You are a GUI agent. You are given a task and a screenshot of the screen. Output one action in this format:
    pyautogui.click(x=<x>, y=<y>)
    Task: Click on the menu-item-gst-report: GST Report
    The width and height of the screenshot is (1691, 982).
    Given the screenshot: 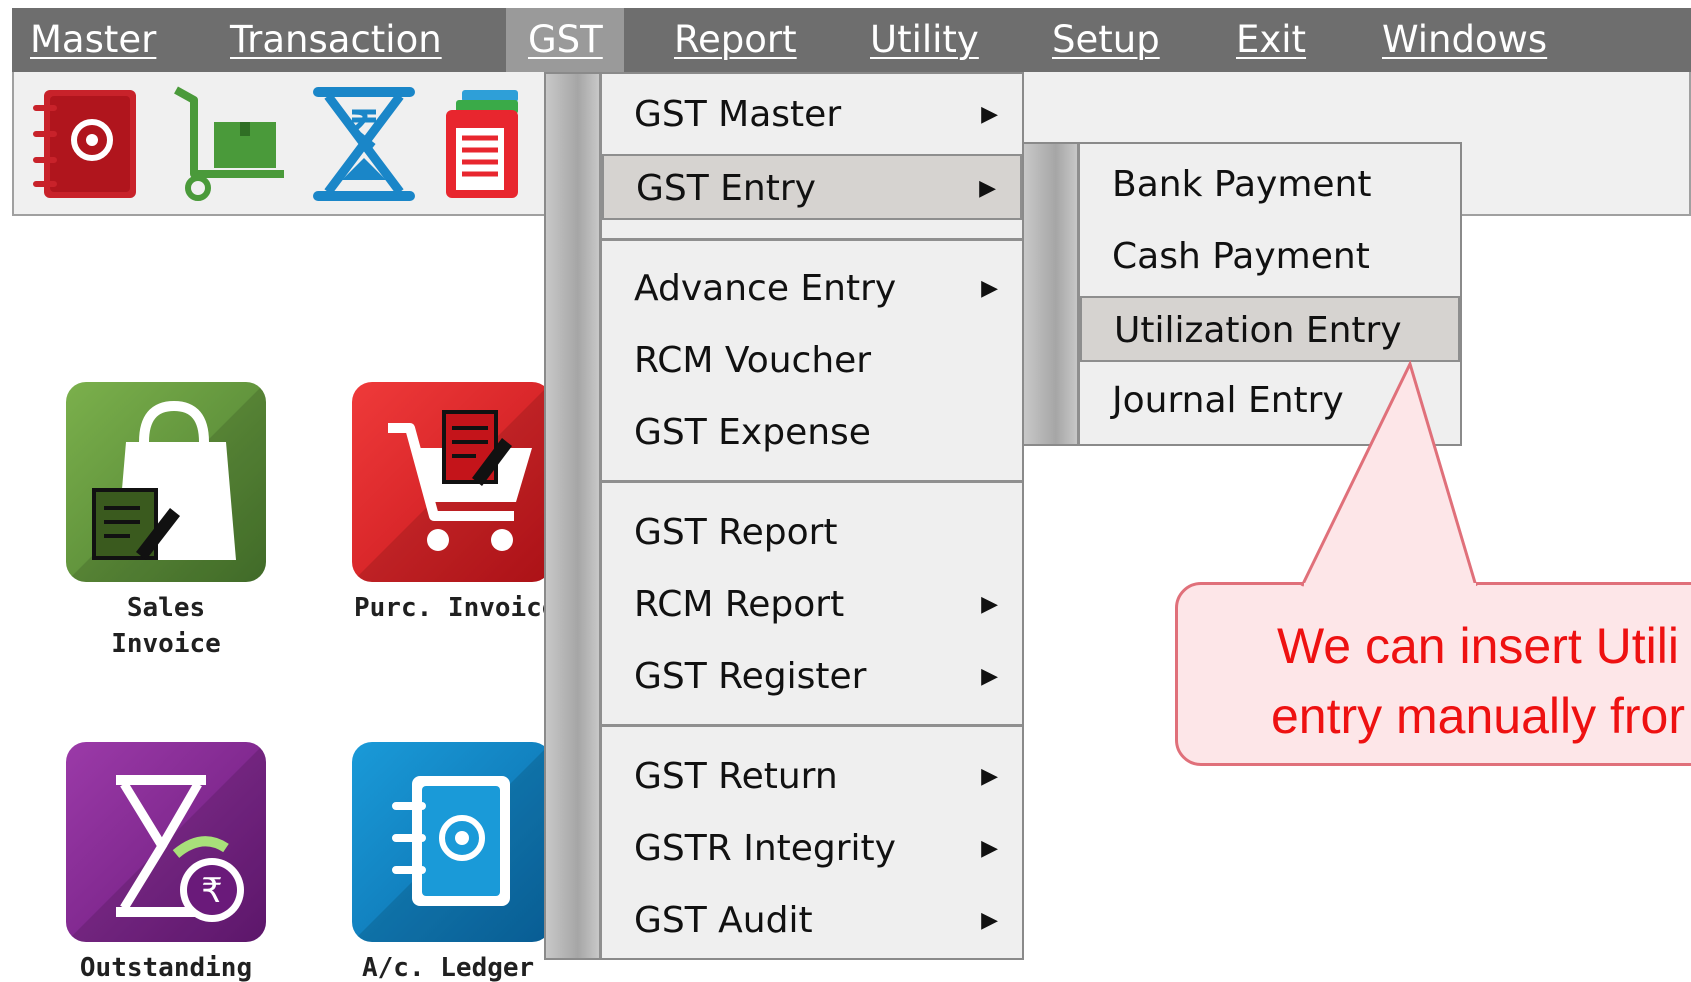 What is the action you would take?
    pyautogui.click(x=812, y=533)
    